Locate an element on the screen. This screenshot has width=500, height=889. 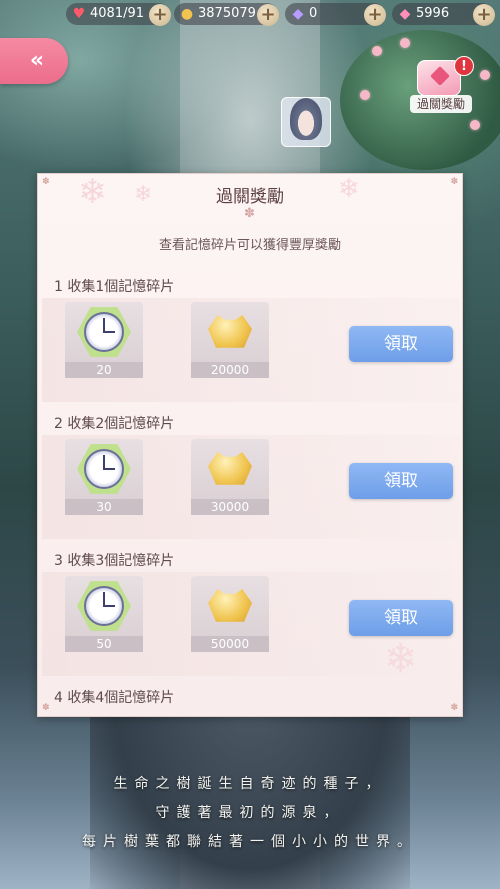
stamina-value: 4081/91 is located at coordinates (117, 13).